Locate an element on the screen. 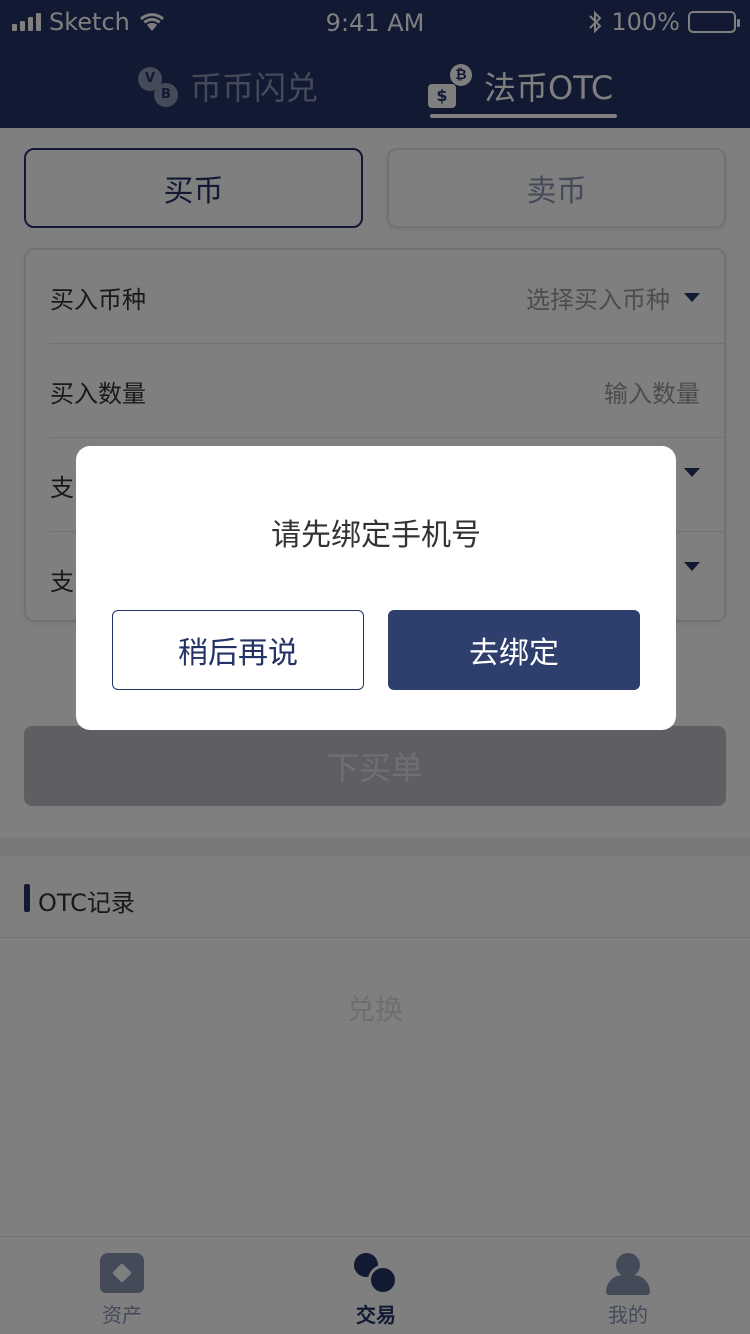 The width and height of the screenshot is (750, 1334). dialog-message: 请先绑定手机号 is located at coordinates (376, 535).